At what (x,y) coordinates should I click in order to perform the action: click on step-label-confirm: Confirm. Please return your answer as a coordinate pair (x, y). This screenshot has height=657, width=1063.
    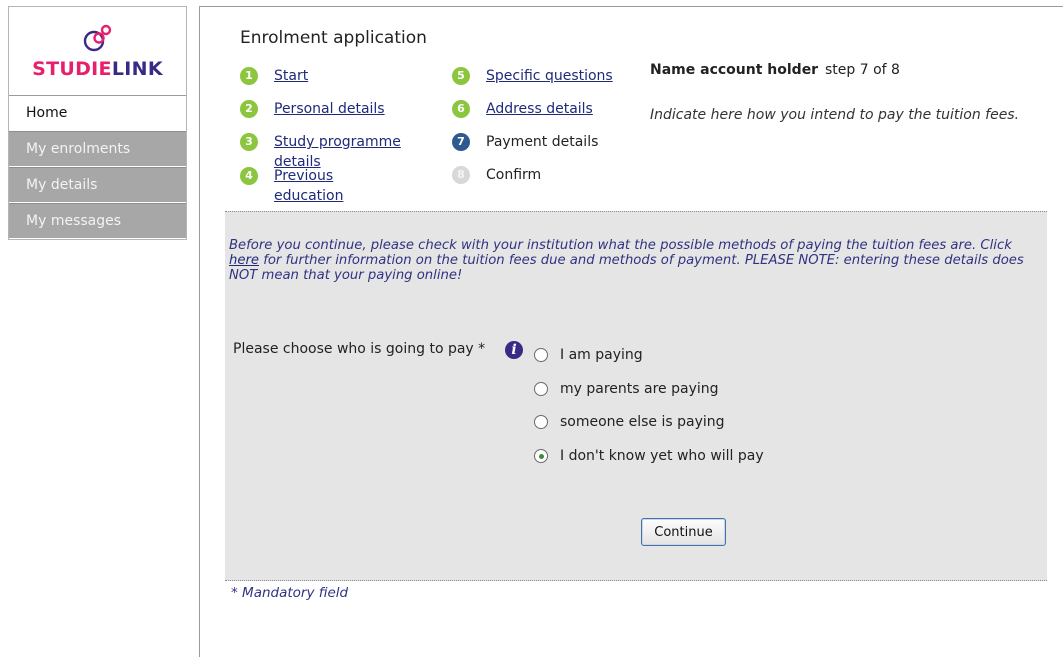
    Looking at the image, I should click on (514, 175).